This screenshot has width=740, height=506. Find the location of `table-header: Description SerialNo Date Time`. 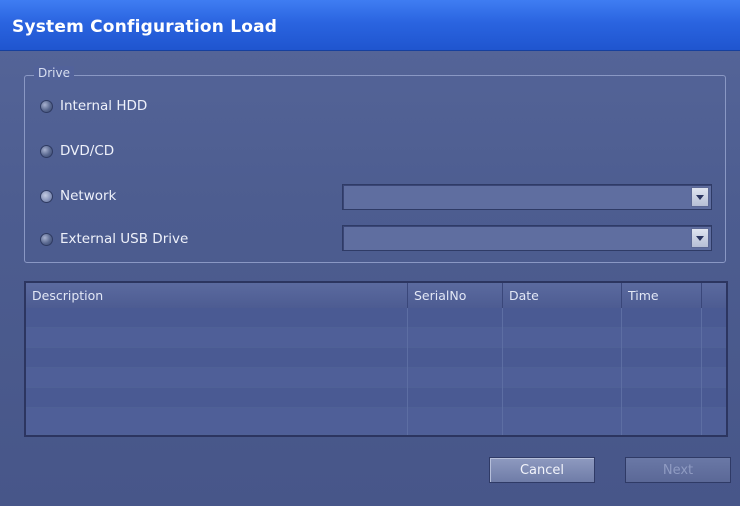

table-header: Description SerialNo Date Time is located at coordinates (376, 296).